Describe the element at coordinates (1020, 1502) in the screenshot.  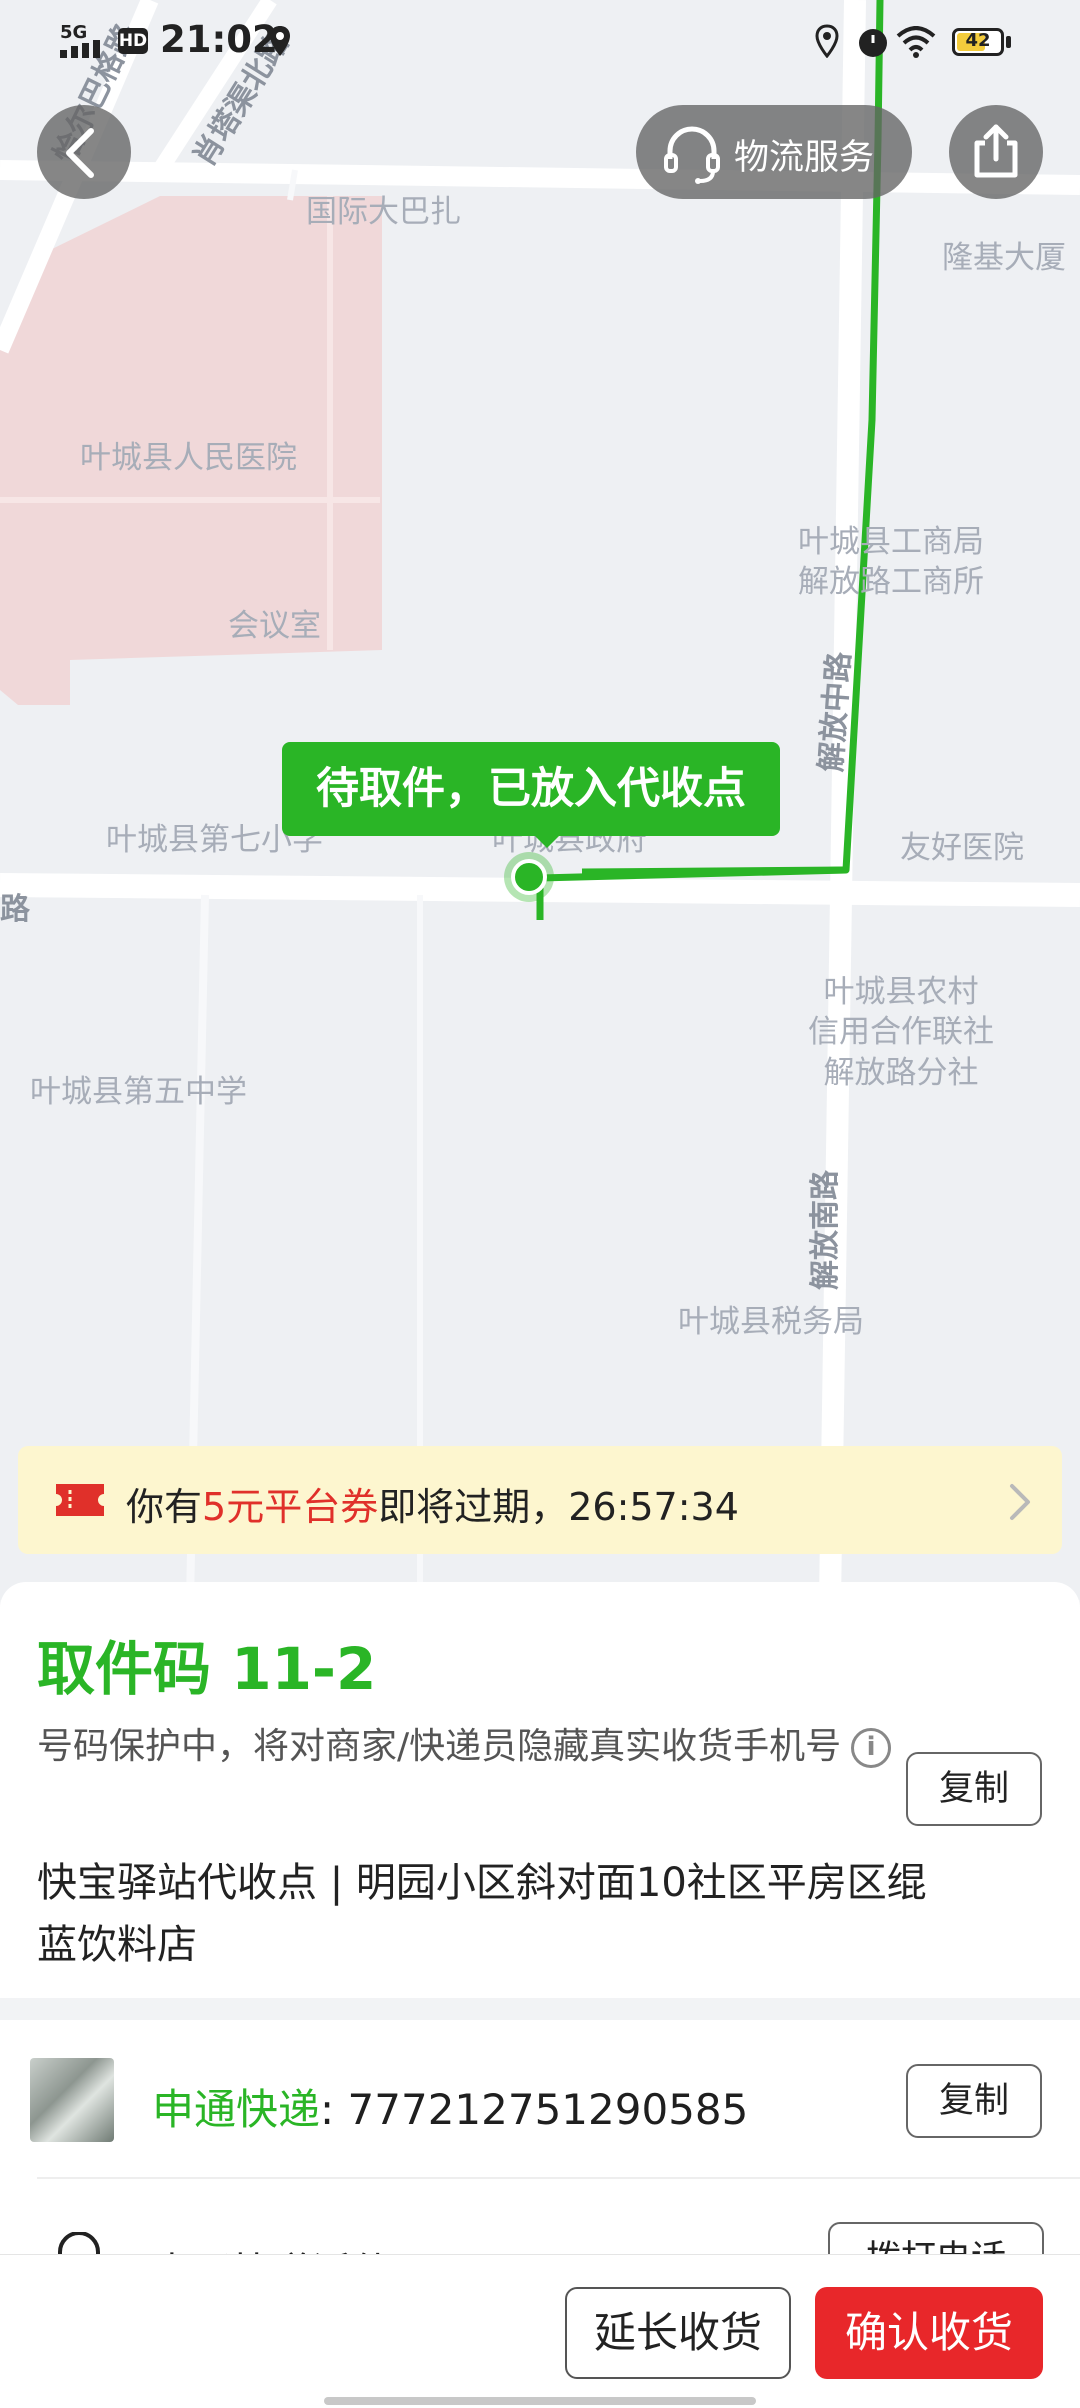
I see `chevron-right-icon` at that location.